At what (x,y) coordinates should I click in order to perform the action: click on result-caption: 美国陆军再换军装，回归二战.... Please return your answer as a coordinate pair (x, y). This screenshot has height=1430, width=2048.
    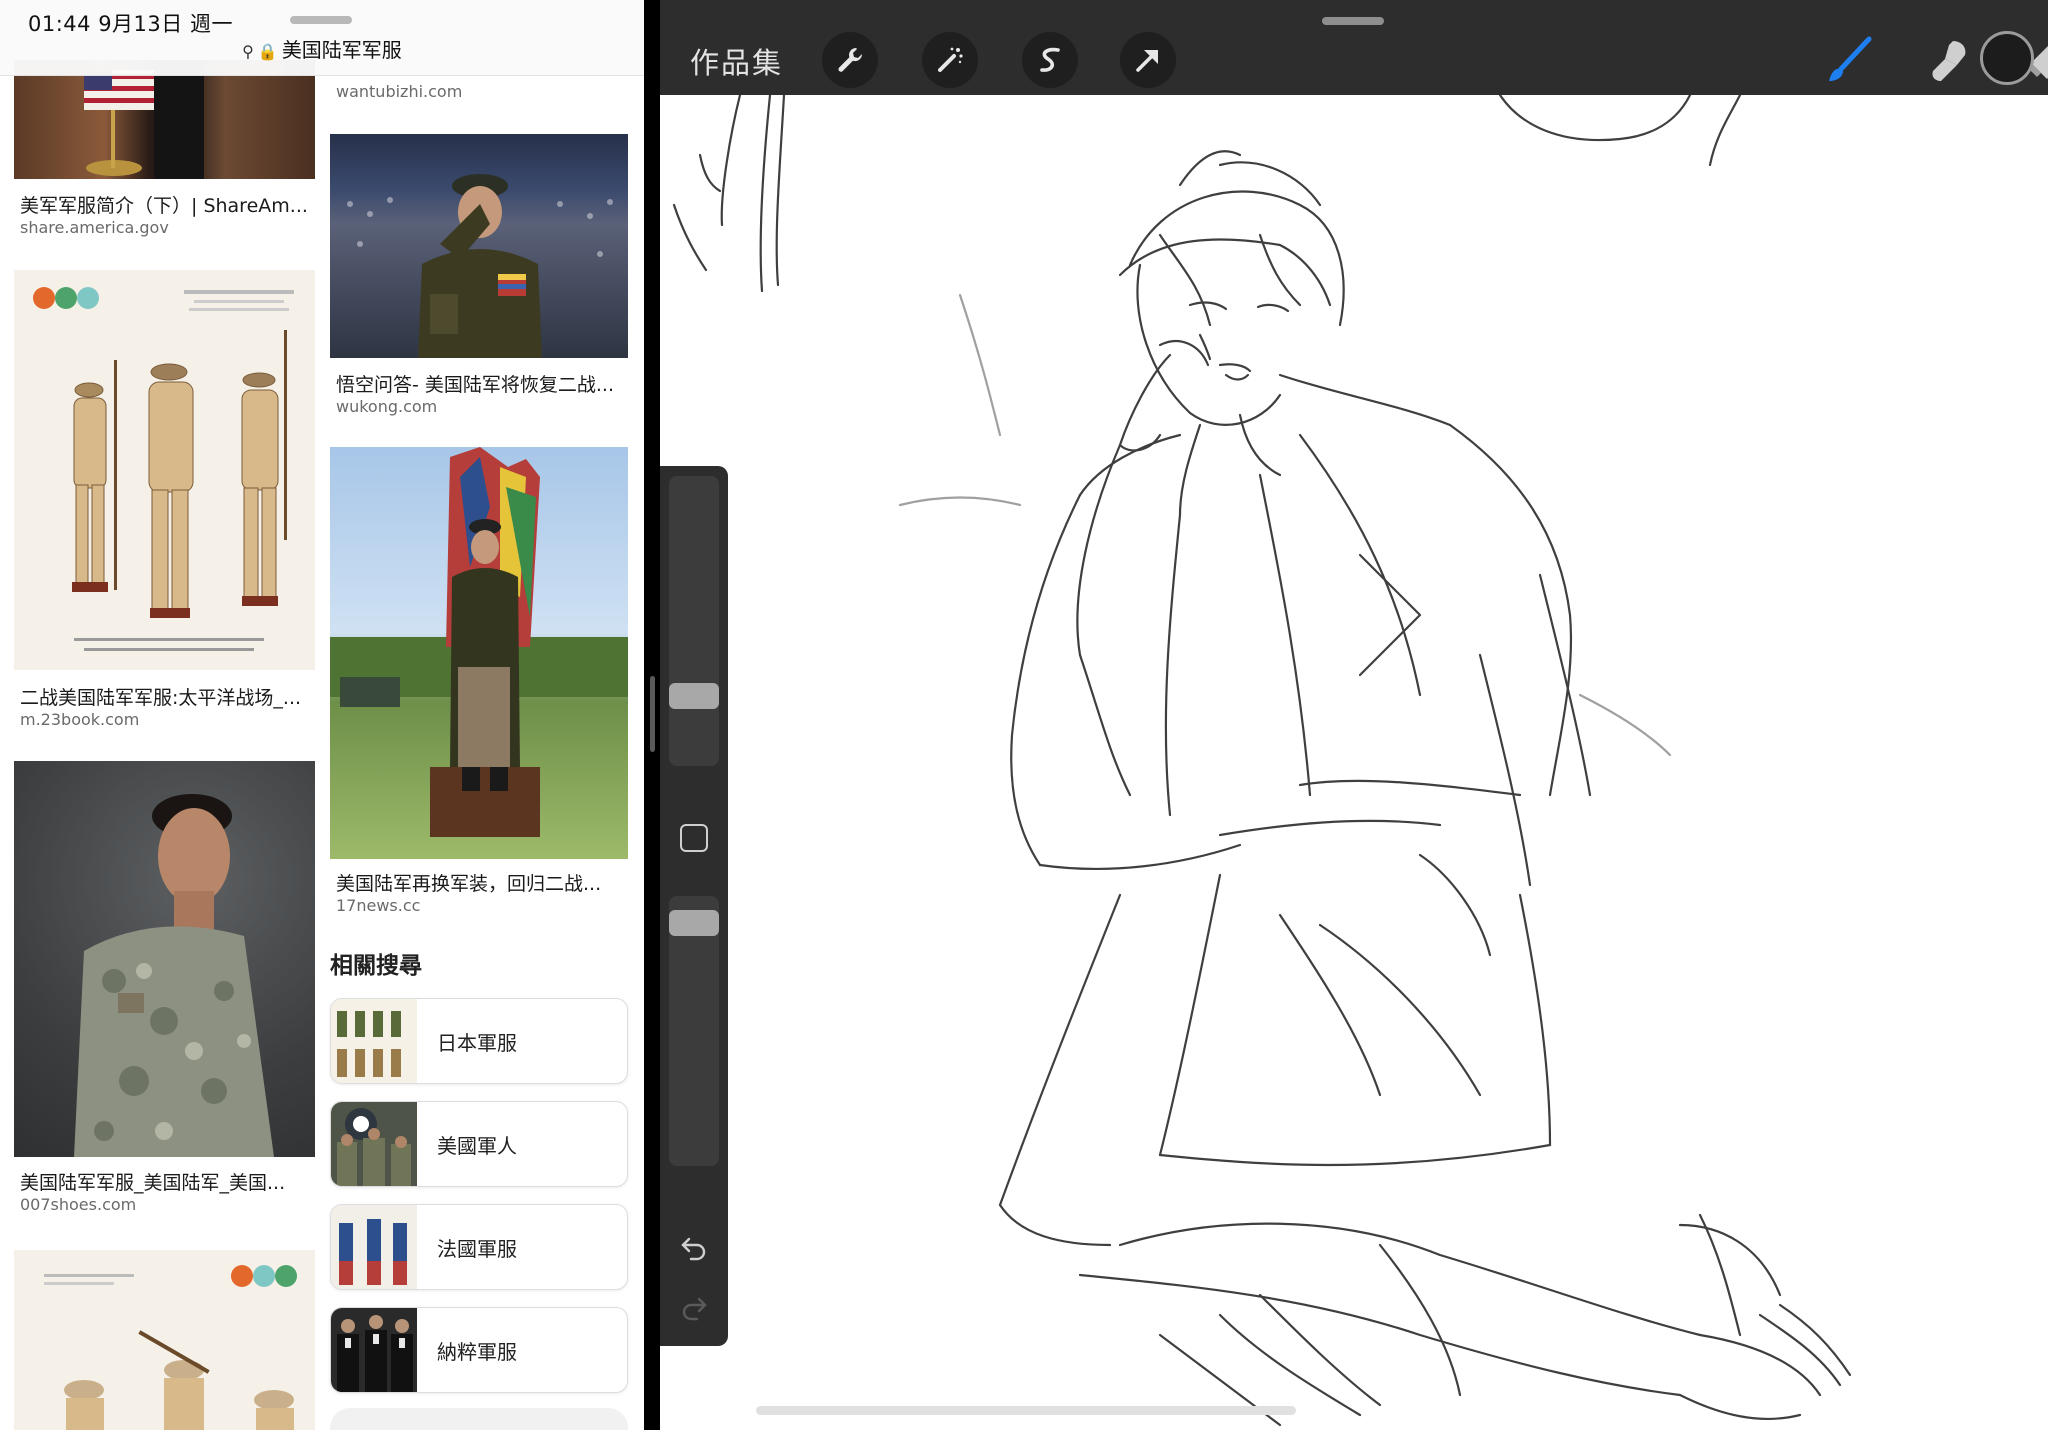
    Looking at the image, I should click on (482, 882).